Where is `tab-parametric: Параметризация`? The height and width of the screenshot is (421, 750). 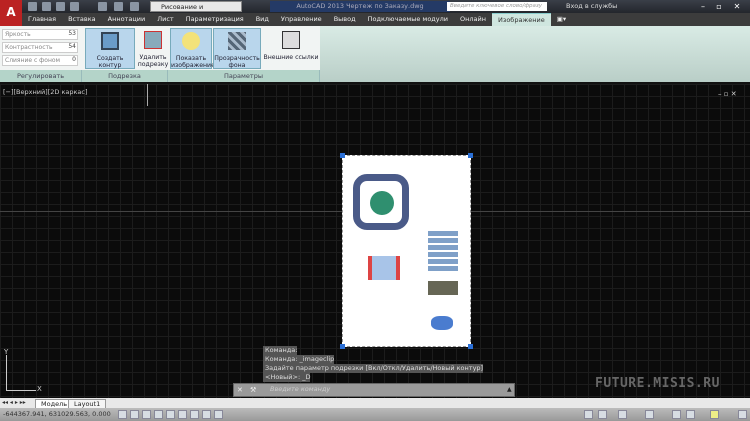
tab-parametric: Параметризация is located at coordinates (215, 19).